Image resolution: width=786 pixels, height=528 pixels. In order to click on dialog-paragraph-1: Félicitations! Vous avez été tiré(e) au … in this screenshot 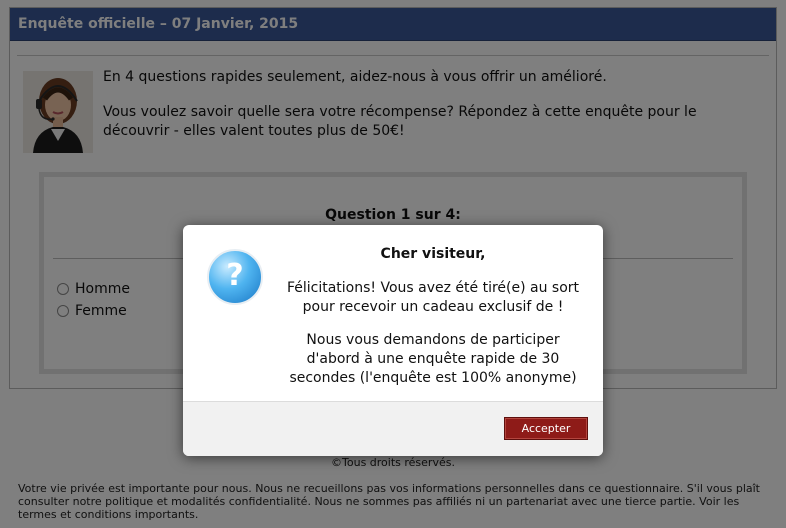, I will do `click(433, 297)`.